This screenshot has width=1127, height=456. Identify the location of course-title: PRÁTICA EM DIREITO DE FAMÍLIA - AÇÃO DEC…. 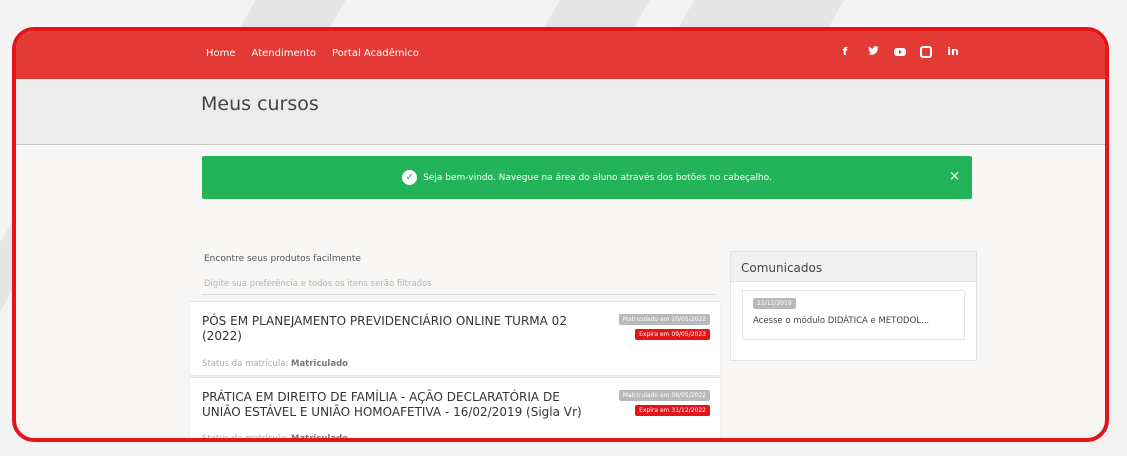
(394, 405).